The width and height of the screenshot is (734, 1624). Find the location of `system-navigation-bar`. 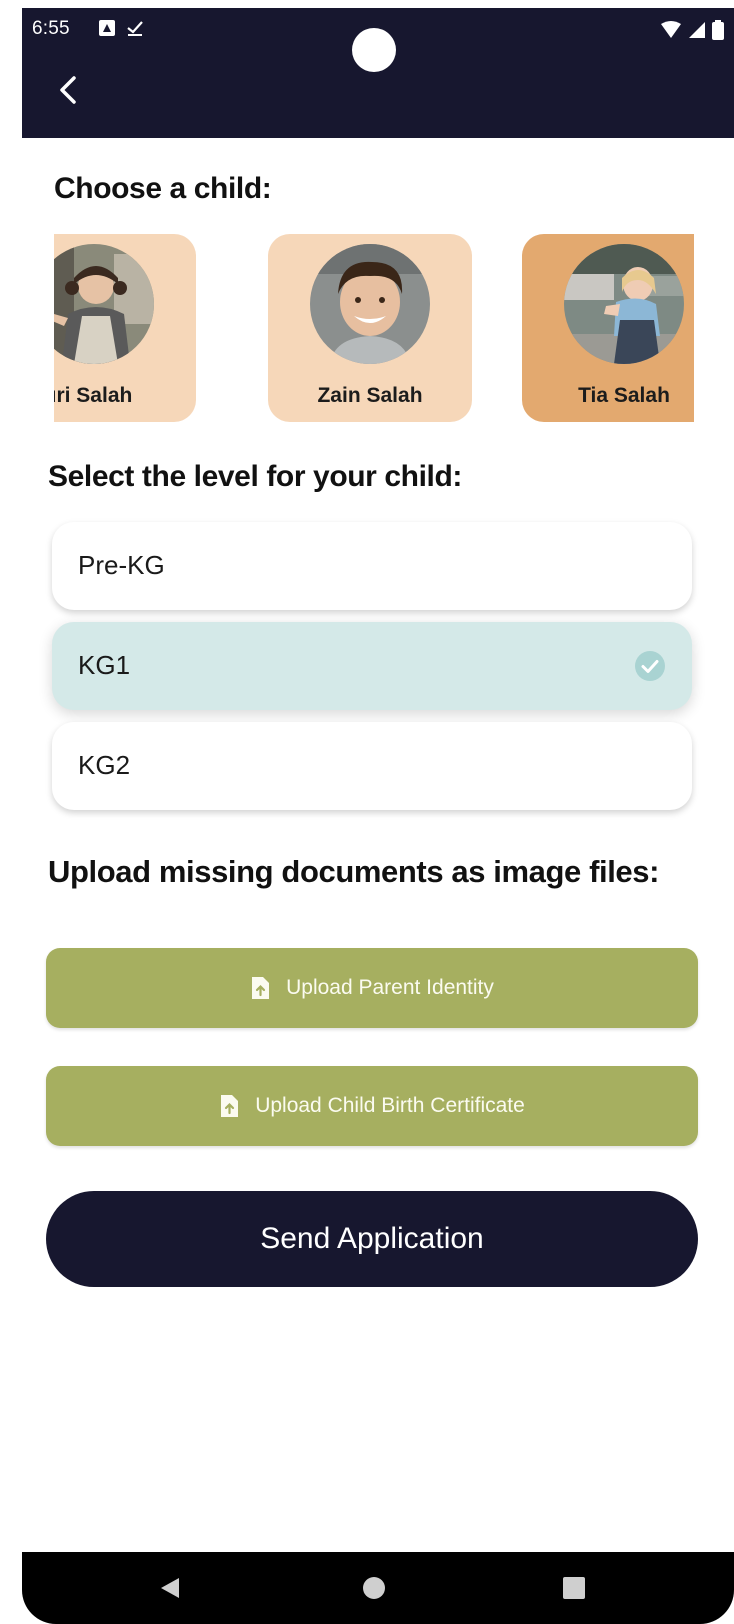

system-navigation-bar is located at coordinates (378, 1588).